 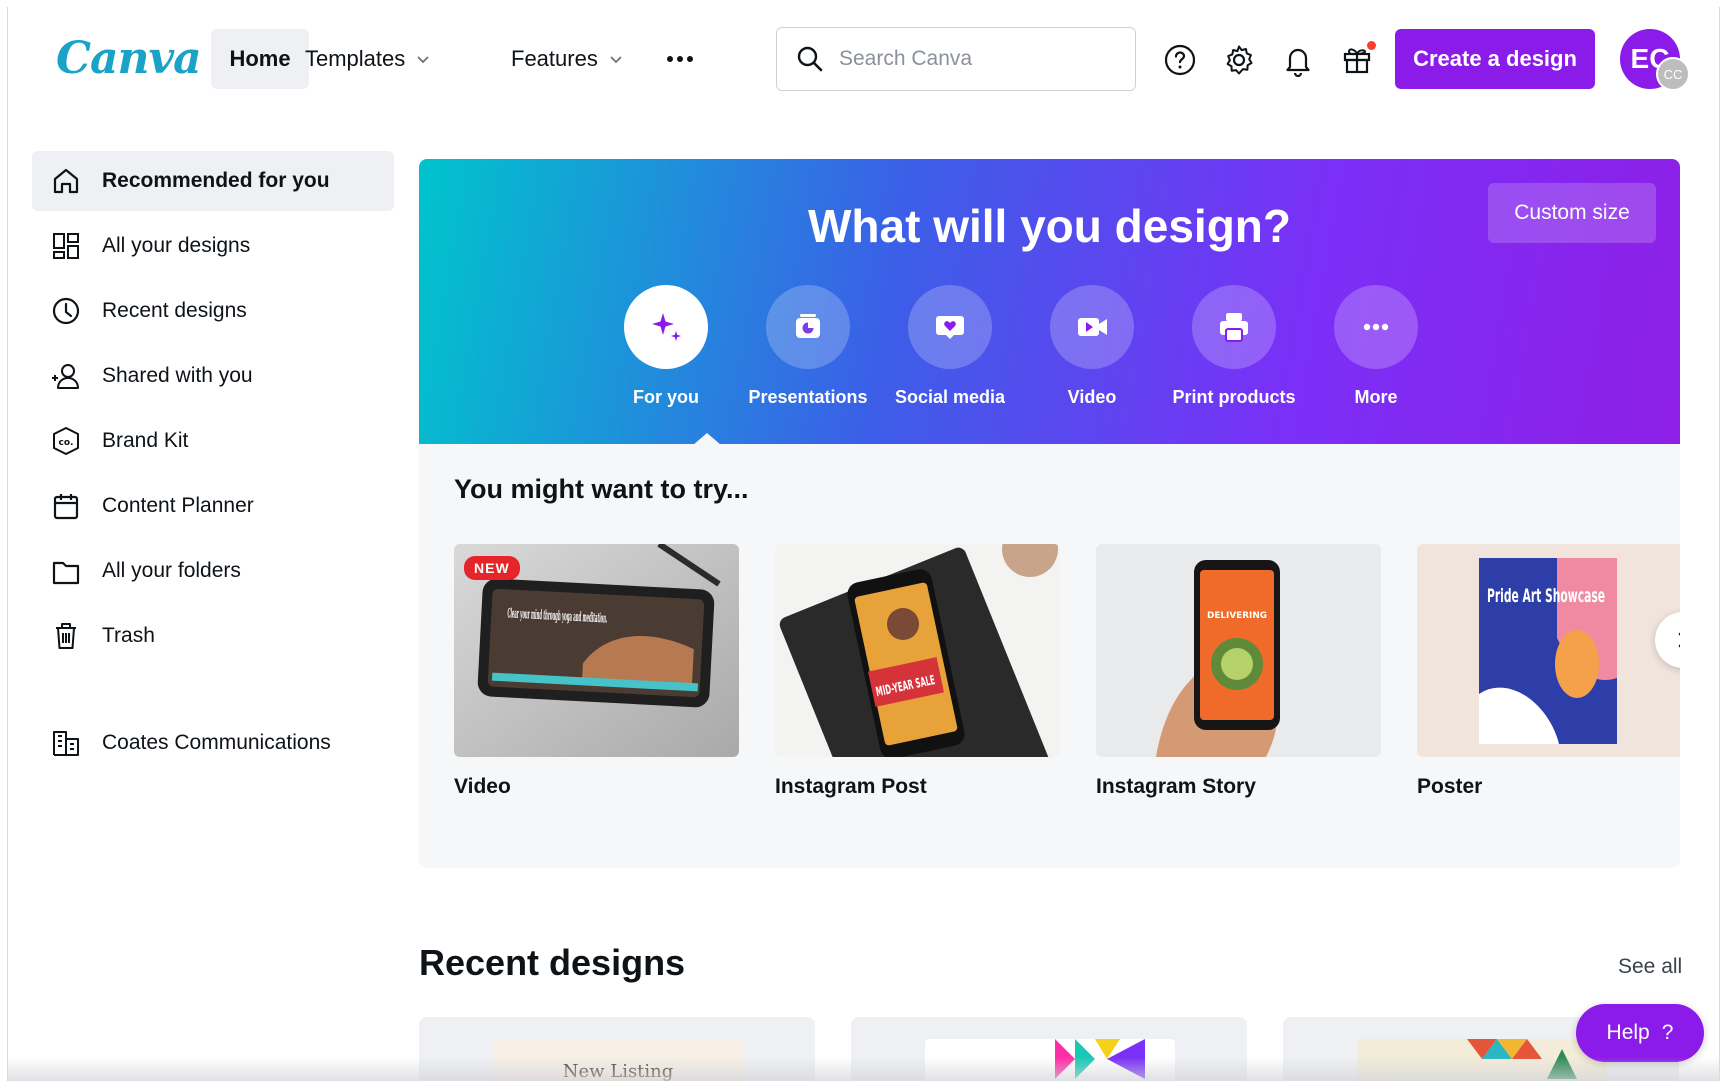 I want to click on suggestion-card-poster: Pride Art Showcase Poster, so click(x=1548, y=671).